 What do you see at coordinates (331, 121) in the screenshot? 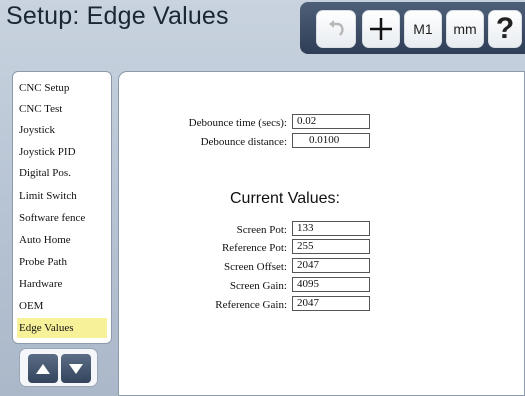
I see `debounce-time-field: 0.02` at bounding box center [331, 121].